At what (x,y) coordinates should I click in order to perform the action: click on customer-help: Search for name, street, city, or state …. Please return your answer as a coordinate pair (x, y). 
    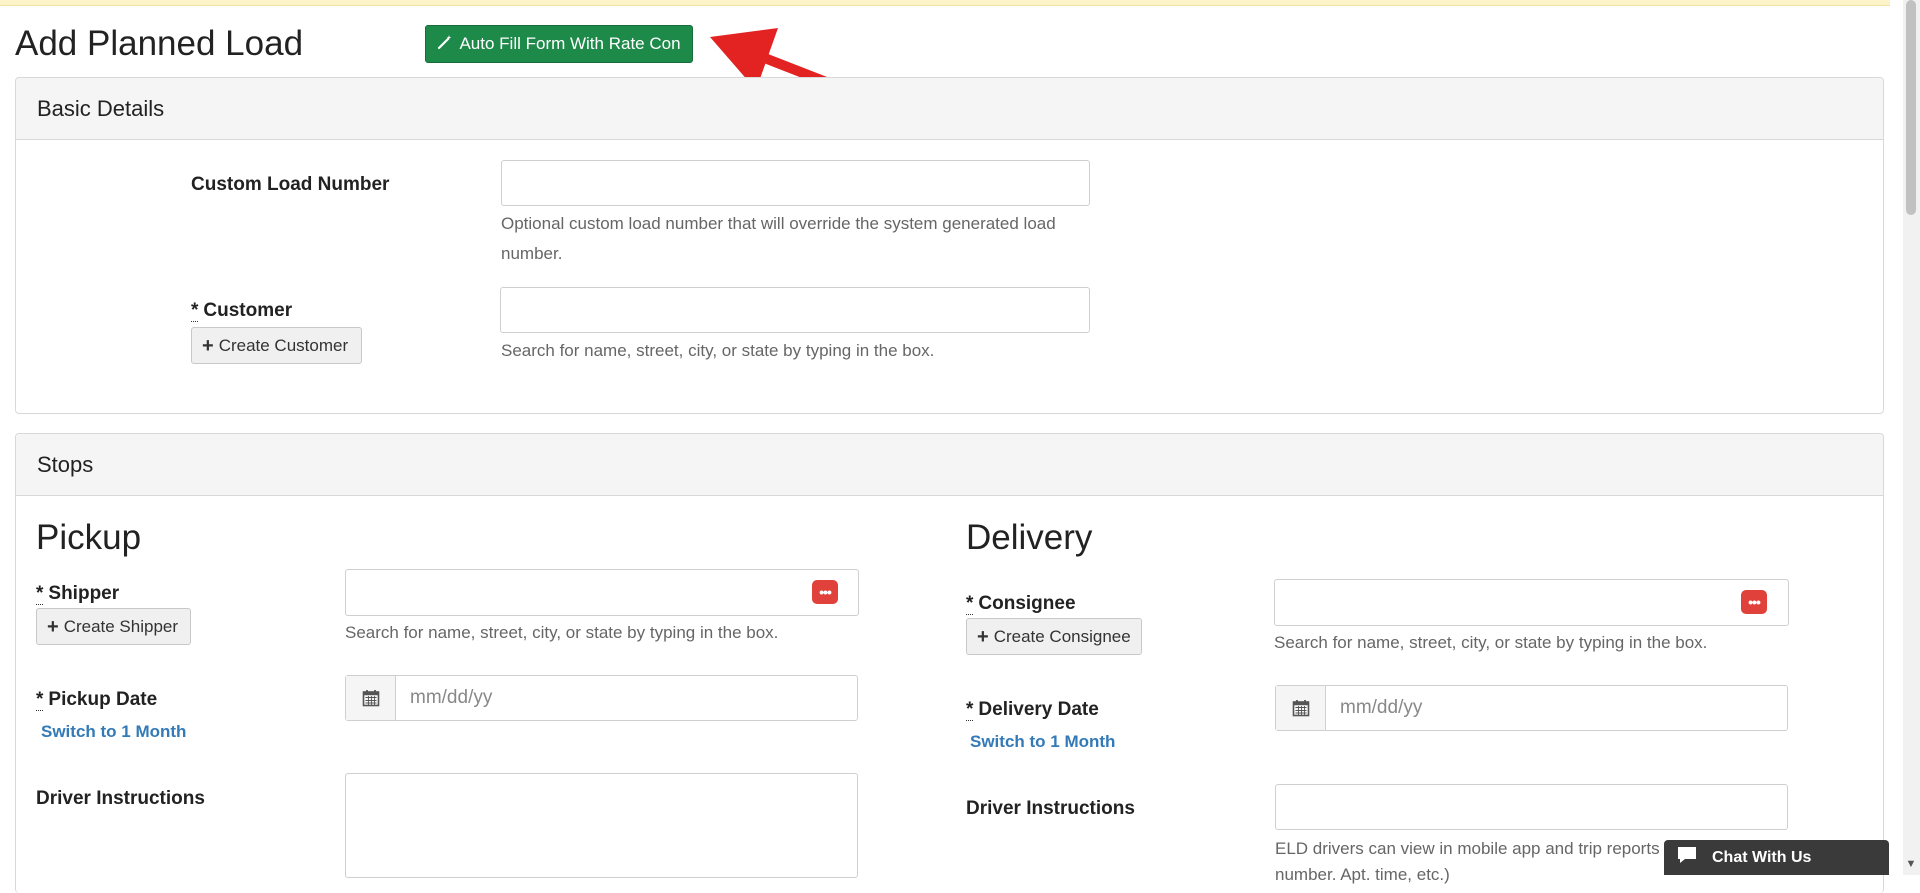
    Looking at the image, I should click on (718, 350).